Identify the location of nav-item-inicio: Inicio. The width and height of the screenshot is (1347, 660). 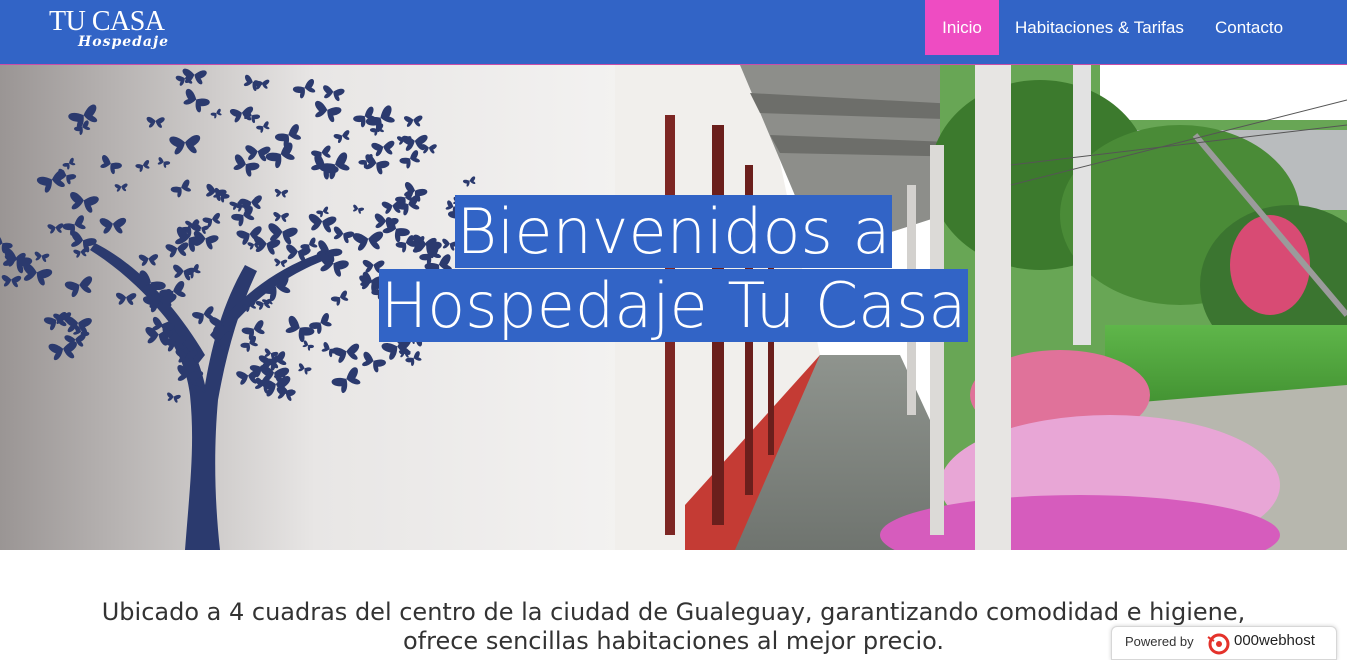
(962, 27).